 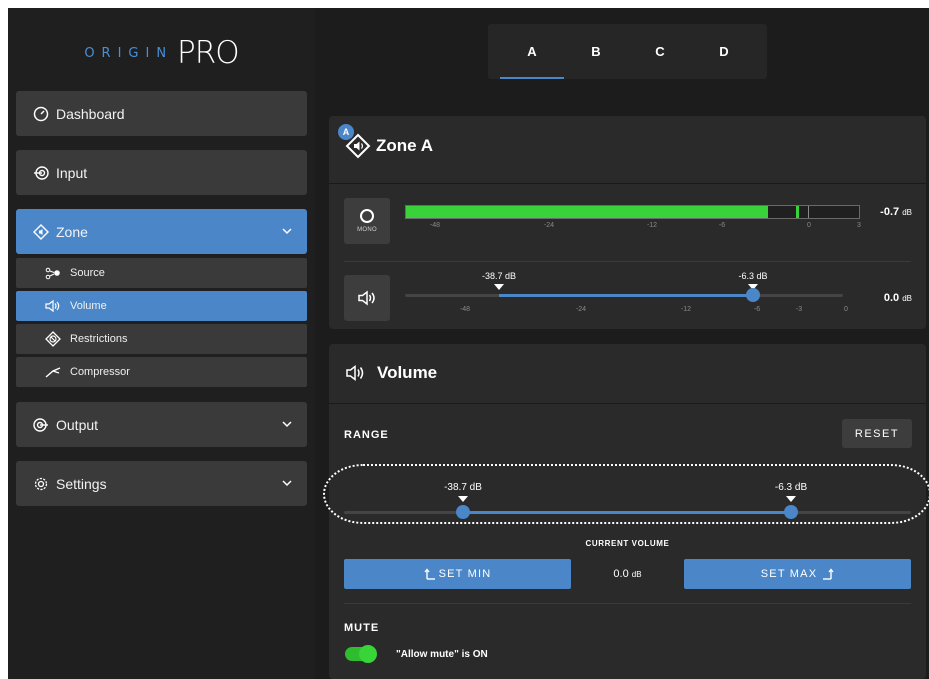 What do you see at coordinates (626, 494) in the screenshot?
I see `range-slider-highlight` at bounding box center [626, 494].